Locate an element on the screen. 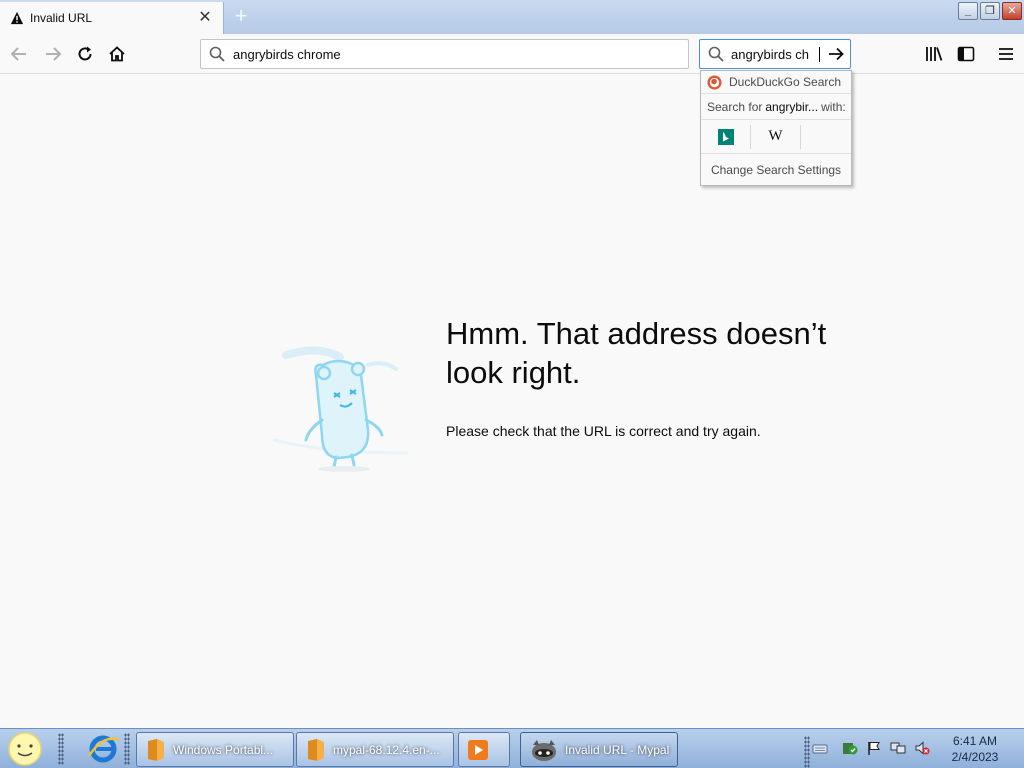 This screenshot has width=1024, height=768. warning-icon is located at coordinates (17, 18).